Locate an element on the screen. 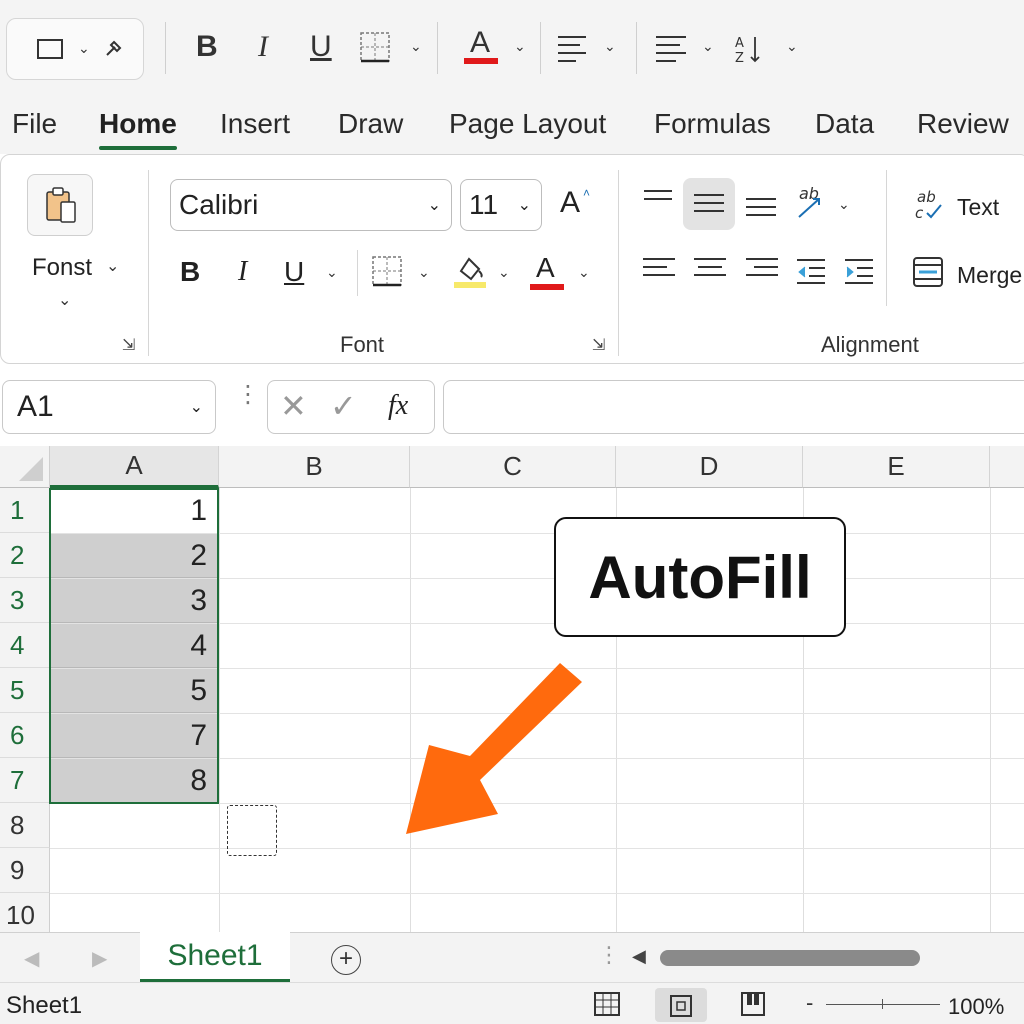  orientation-icon: ab is located at coordinates (812, 202).